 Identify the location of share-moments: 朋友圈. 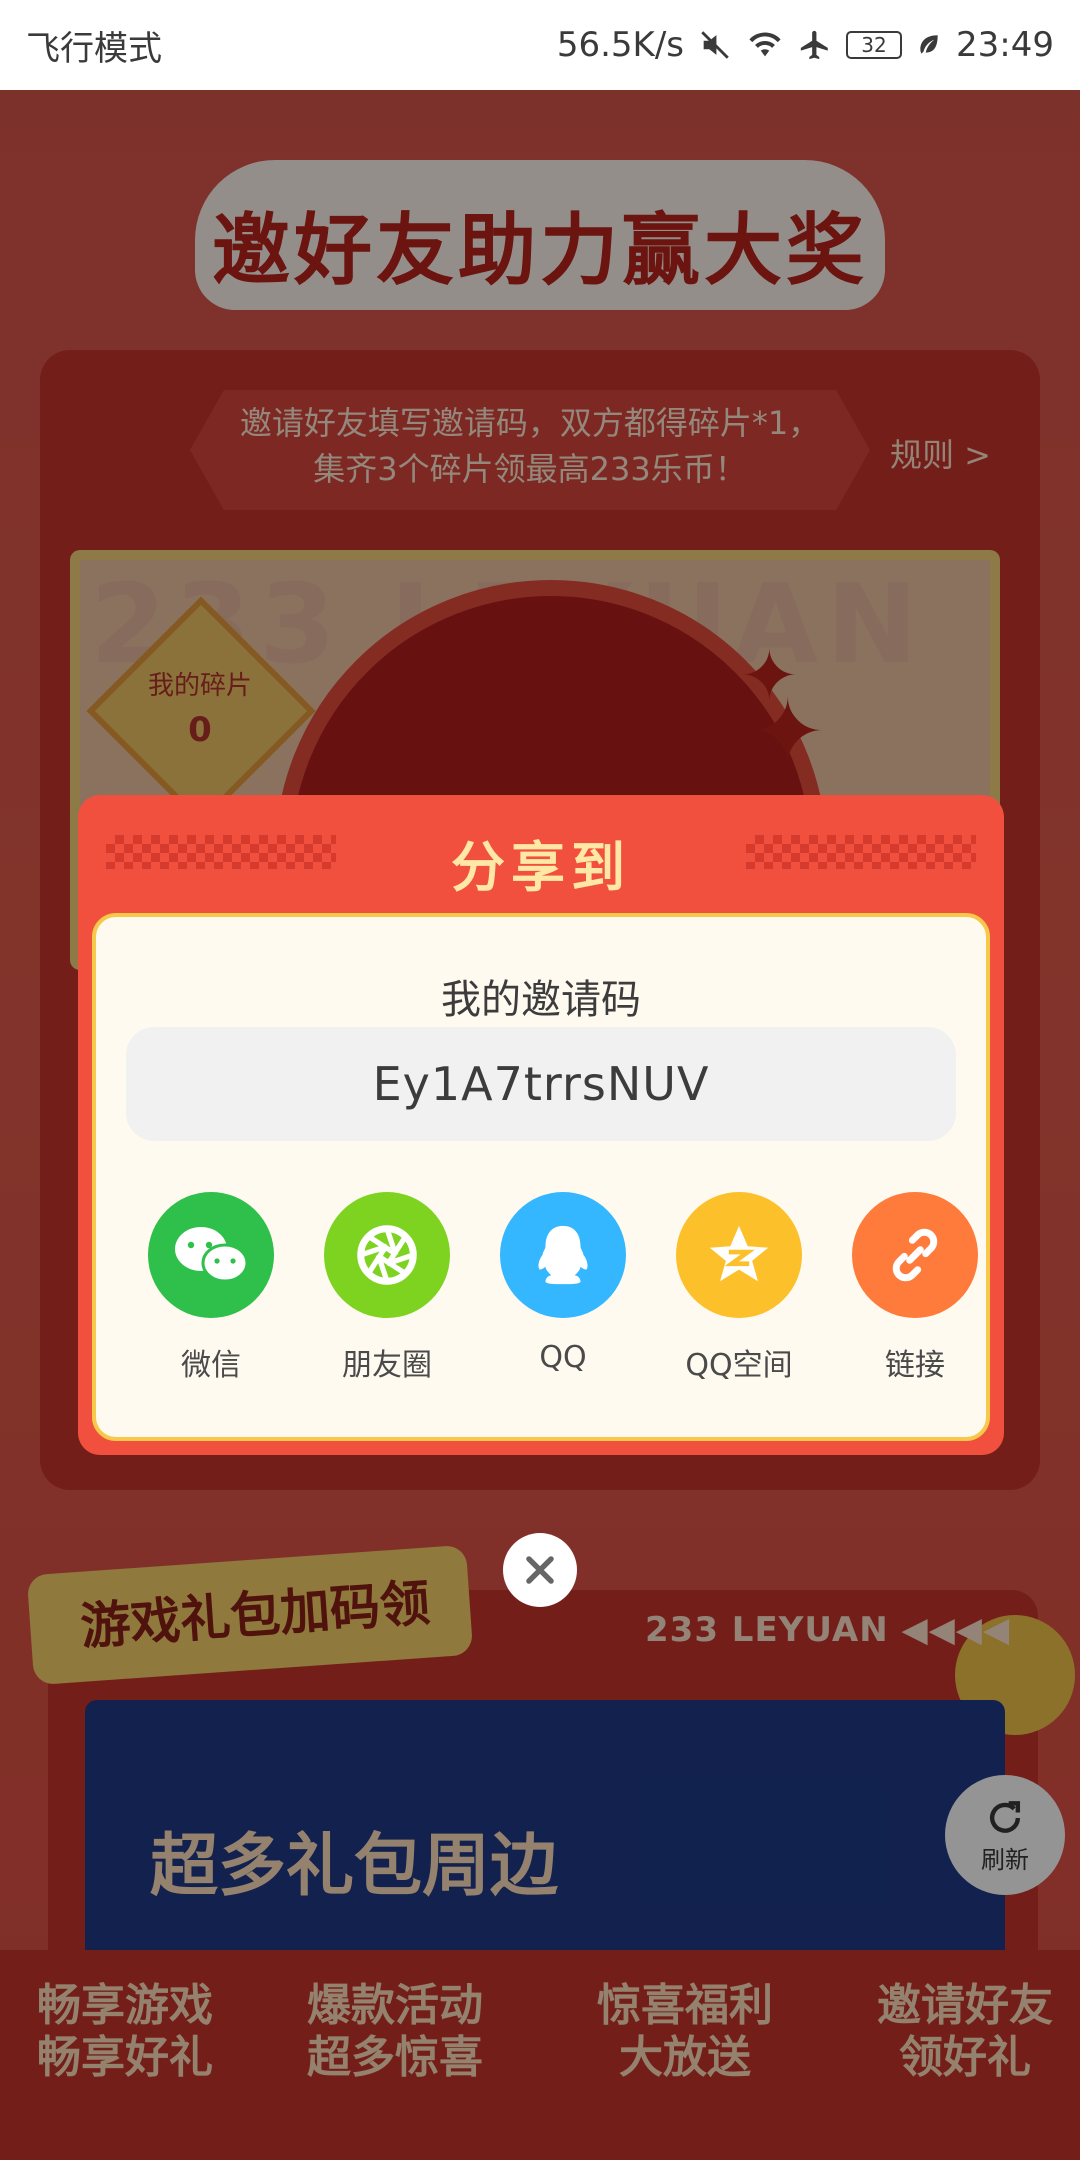
(387, 1288).